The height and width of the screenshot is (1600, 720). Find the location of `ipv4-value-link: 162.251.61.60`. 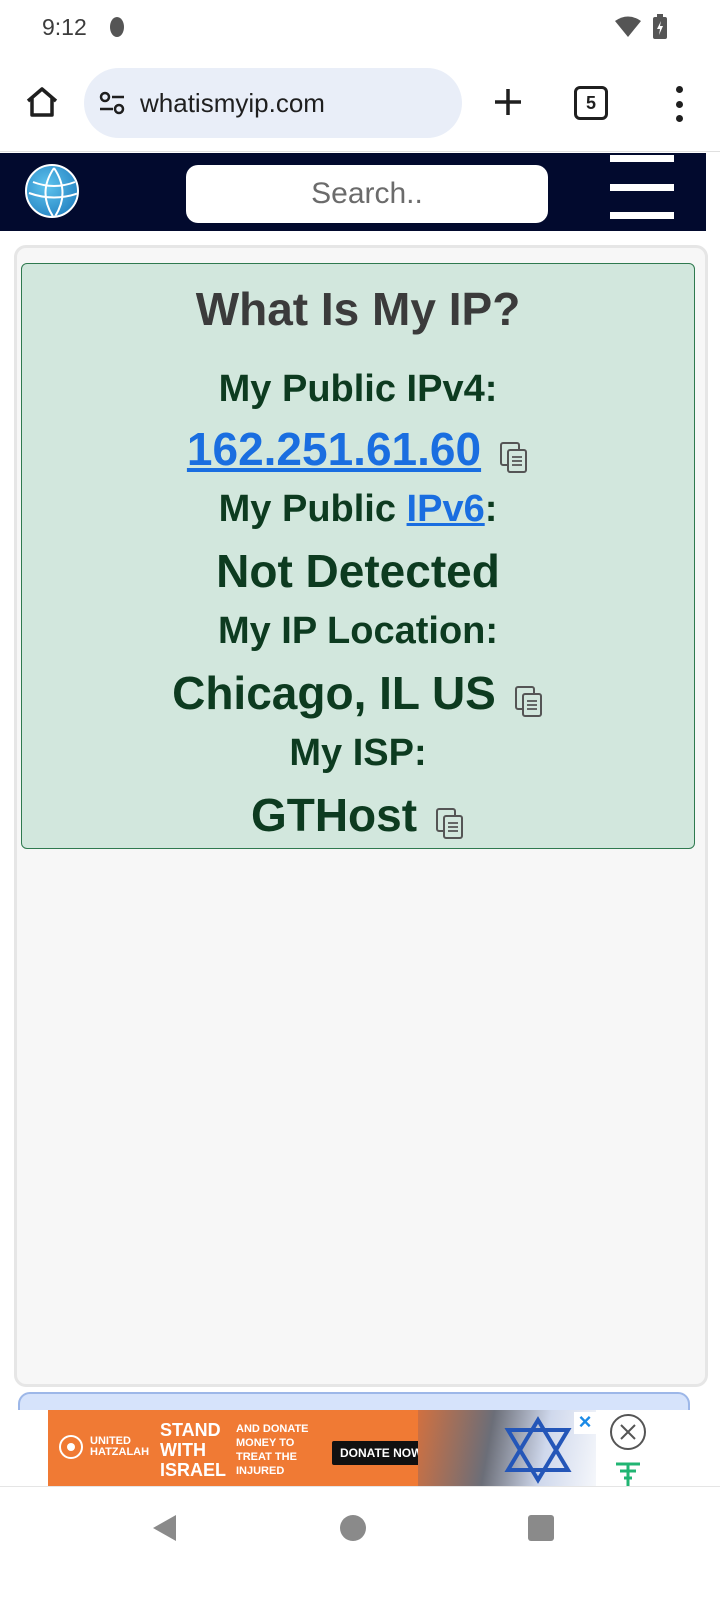

ipv4-value-link: 162.251.61.60 is located at coordinates (334, 449).